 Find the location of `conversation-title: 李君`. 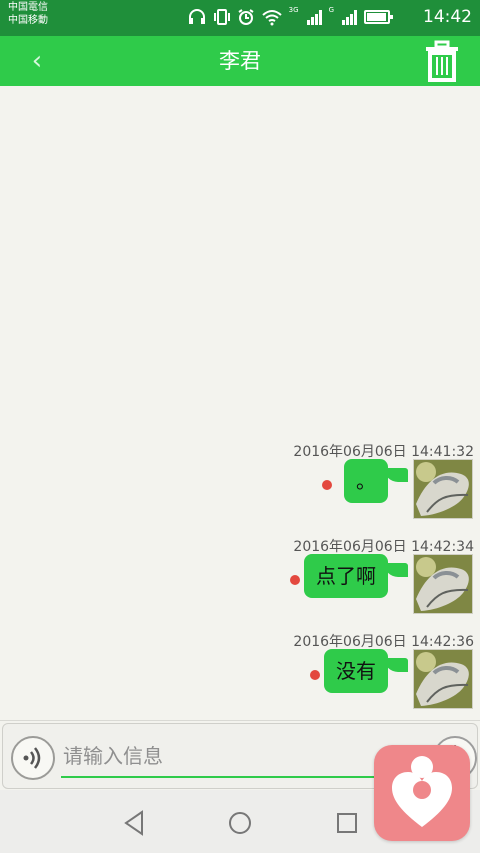

conversation-title: 李君 is located at coordinates (240, 61).